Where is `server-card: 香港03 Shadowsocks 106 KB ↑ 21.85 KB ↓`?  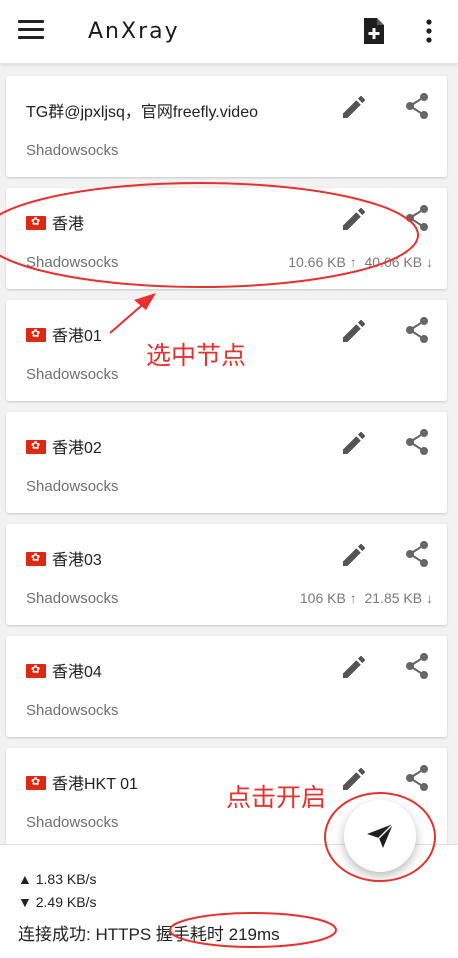
server-card: 香港03 Shadowsocks 106 KB ↑ 21.85 KB ↓ is located at coordinates (226, 574).